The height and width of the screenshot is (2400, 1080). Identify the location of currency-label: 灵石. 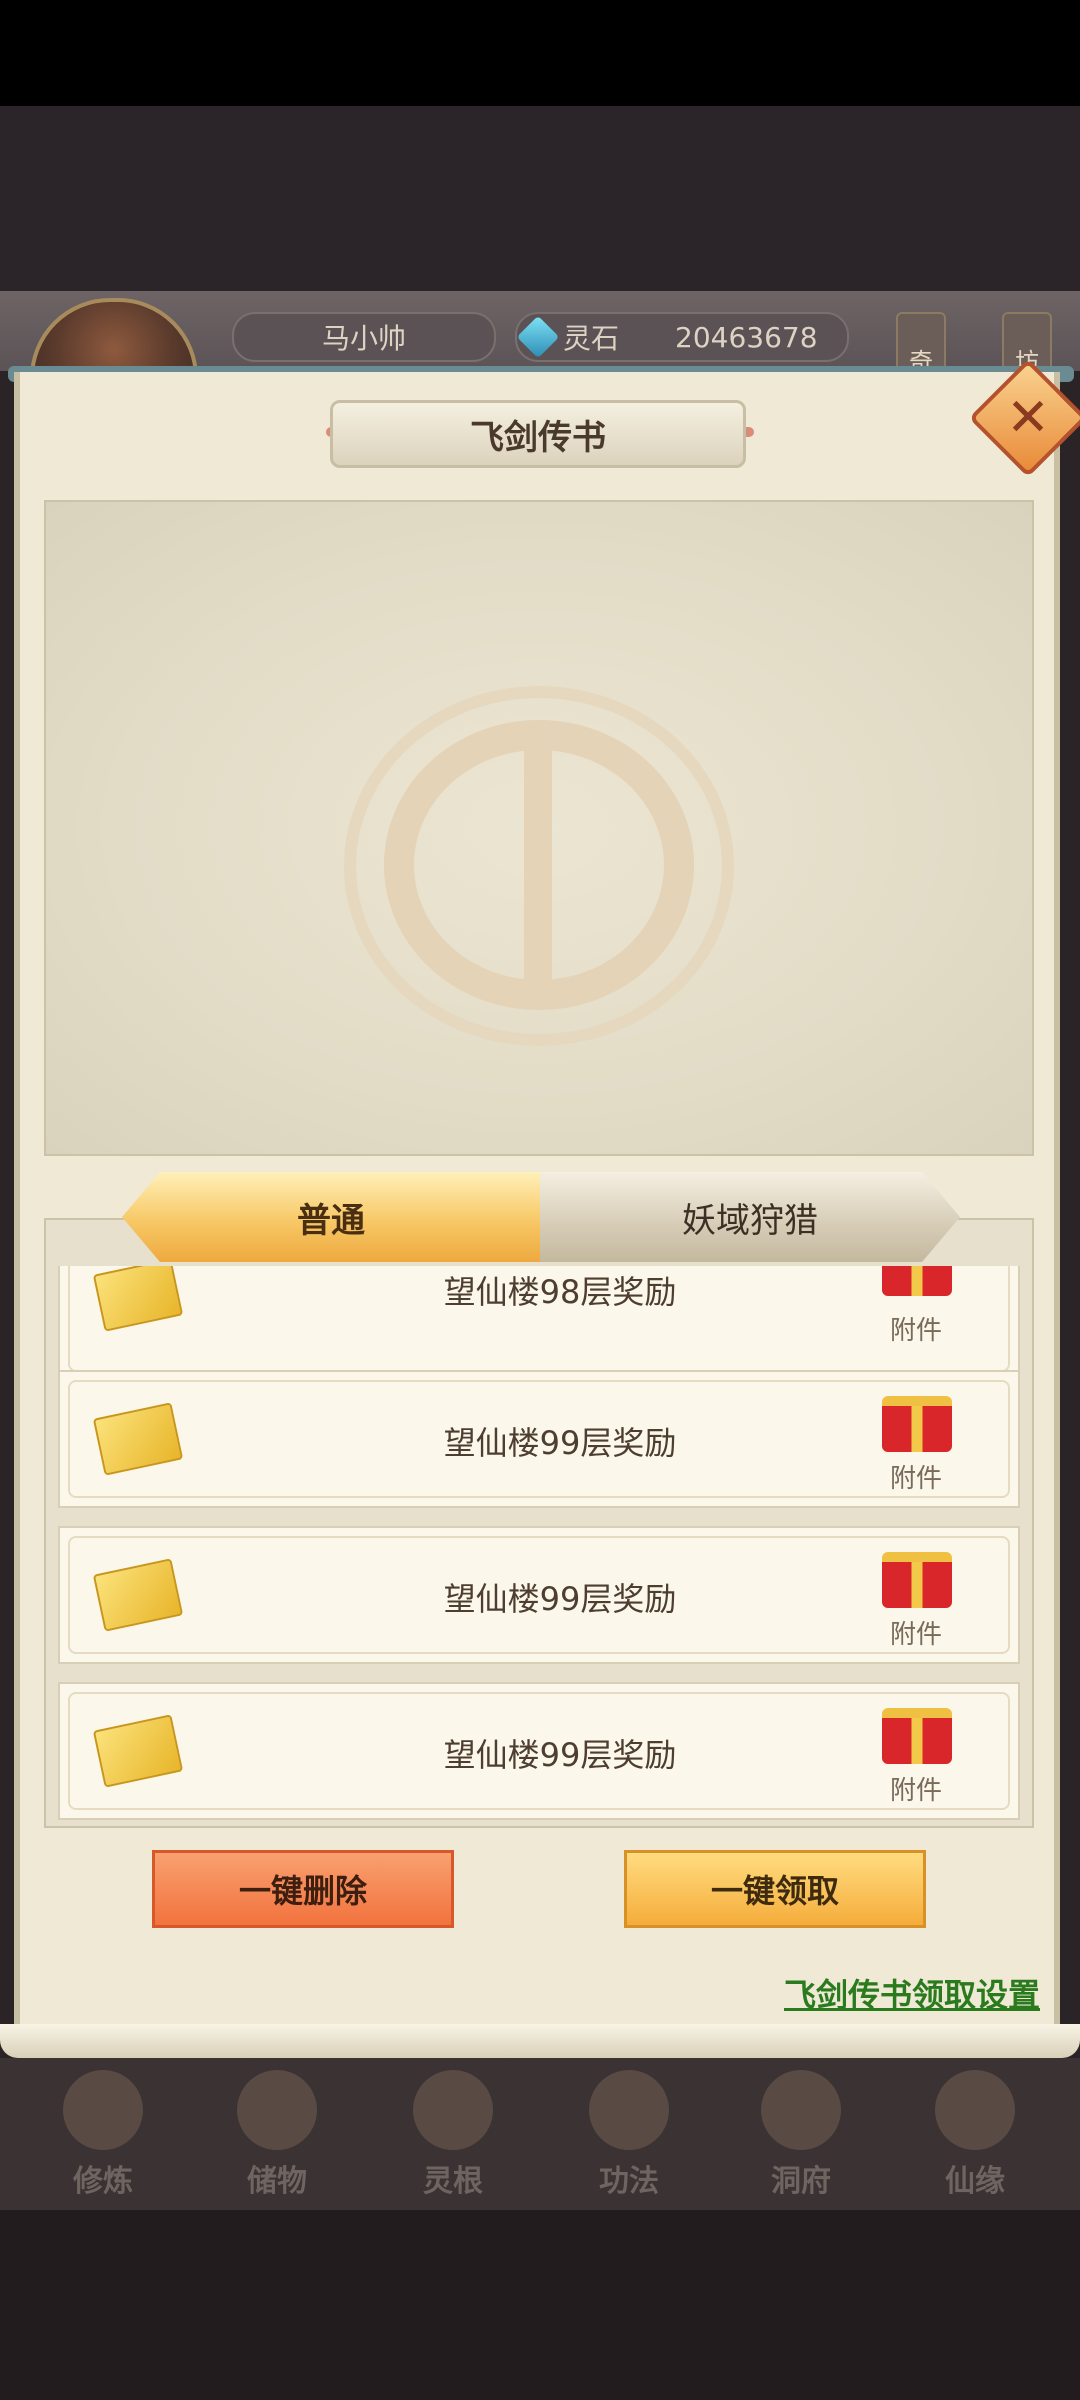
(591, 338).